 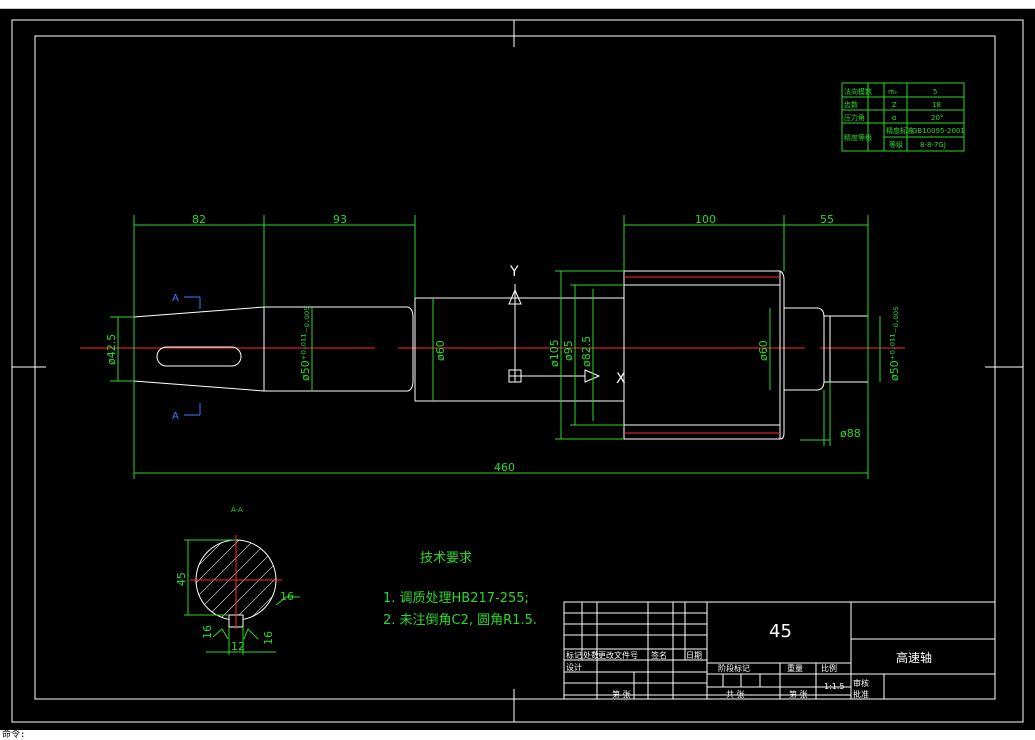 What do you see at coordinates (554, 353) in the screenshot?
I see `dim-dia-105: ø105` at bounding box center [554, 353].